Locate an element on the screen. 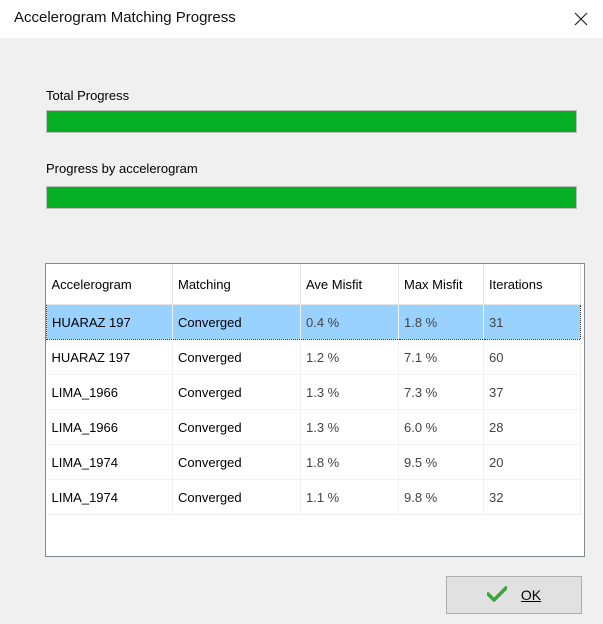 The image size is (603, 624). ok-button: OK is located at coordinates (514, 595).